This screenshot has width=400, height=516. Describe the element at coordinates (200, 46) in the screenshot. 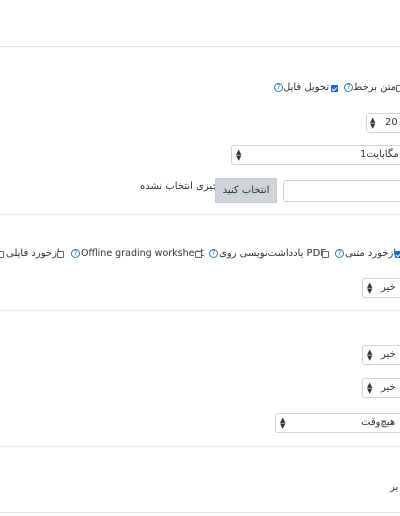

I see `header-divider` at that location.